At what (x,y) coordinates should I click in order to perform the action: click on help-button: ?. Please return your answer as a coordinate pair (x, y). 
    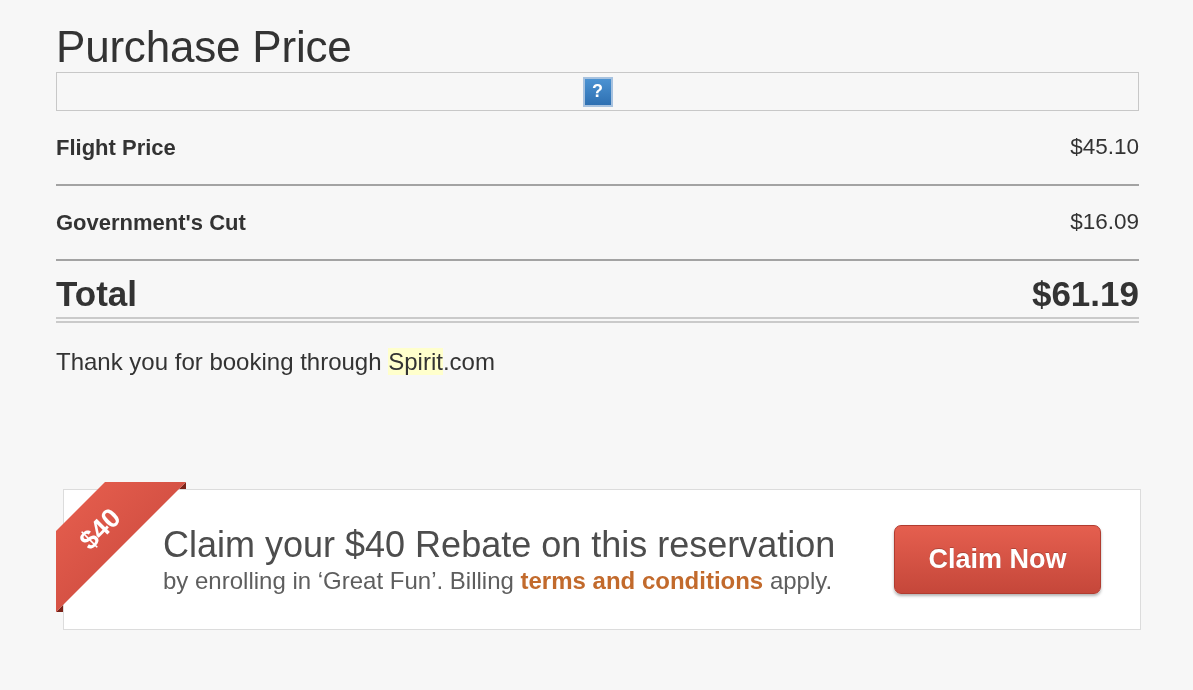
    Looking at the image, I should click on (597, 91).